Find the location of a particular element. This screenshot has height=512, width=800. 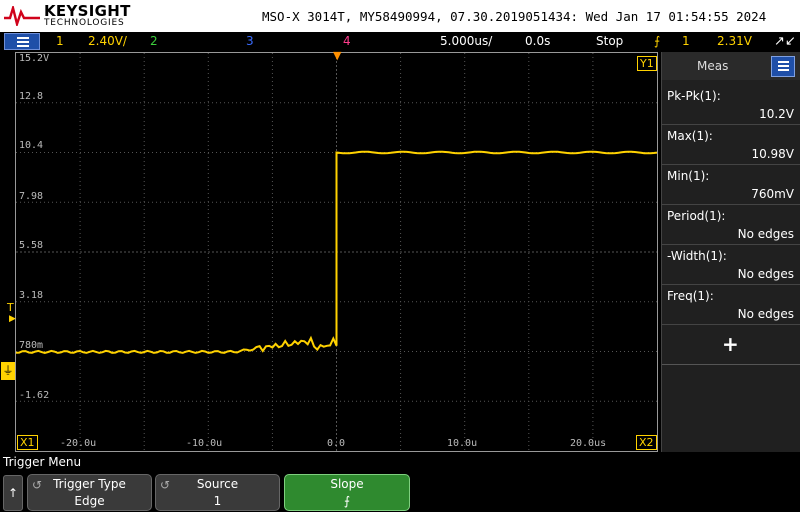

channel-3-label: 3 is located at coordinates (250, 41).